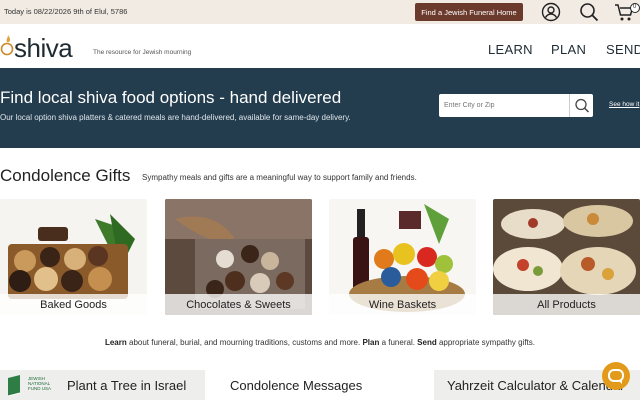  I want to click on shiva-logo: shiva, so click(47, 46).